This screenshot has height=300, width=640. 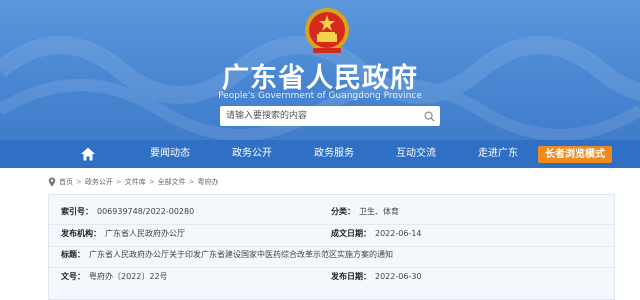 I want to click on written-date-label: 成文日期：, so click(x=351, y=233).